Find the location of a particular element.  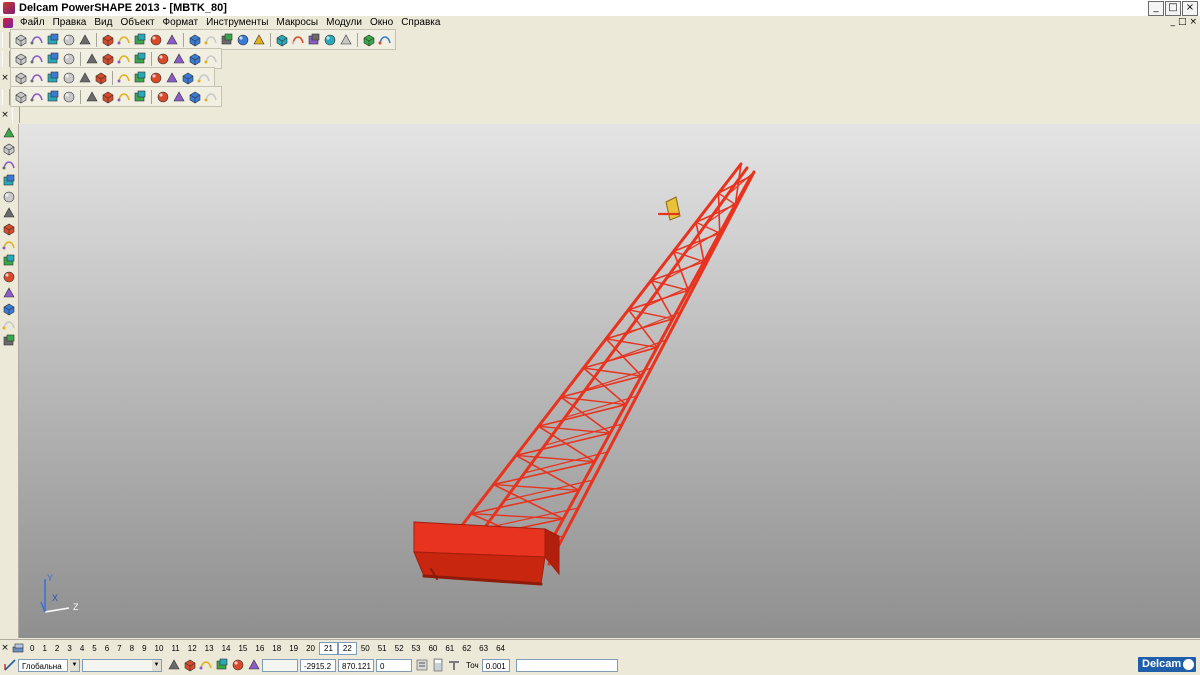

box-snap-icon is located at coordinates (206, 665).